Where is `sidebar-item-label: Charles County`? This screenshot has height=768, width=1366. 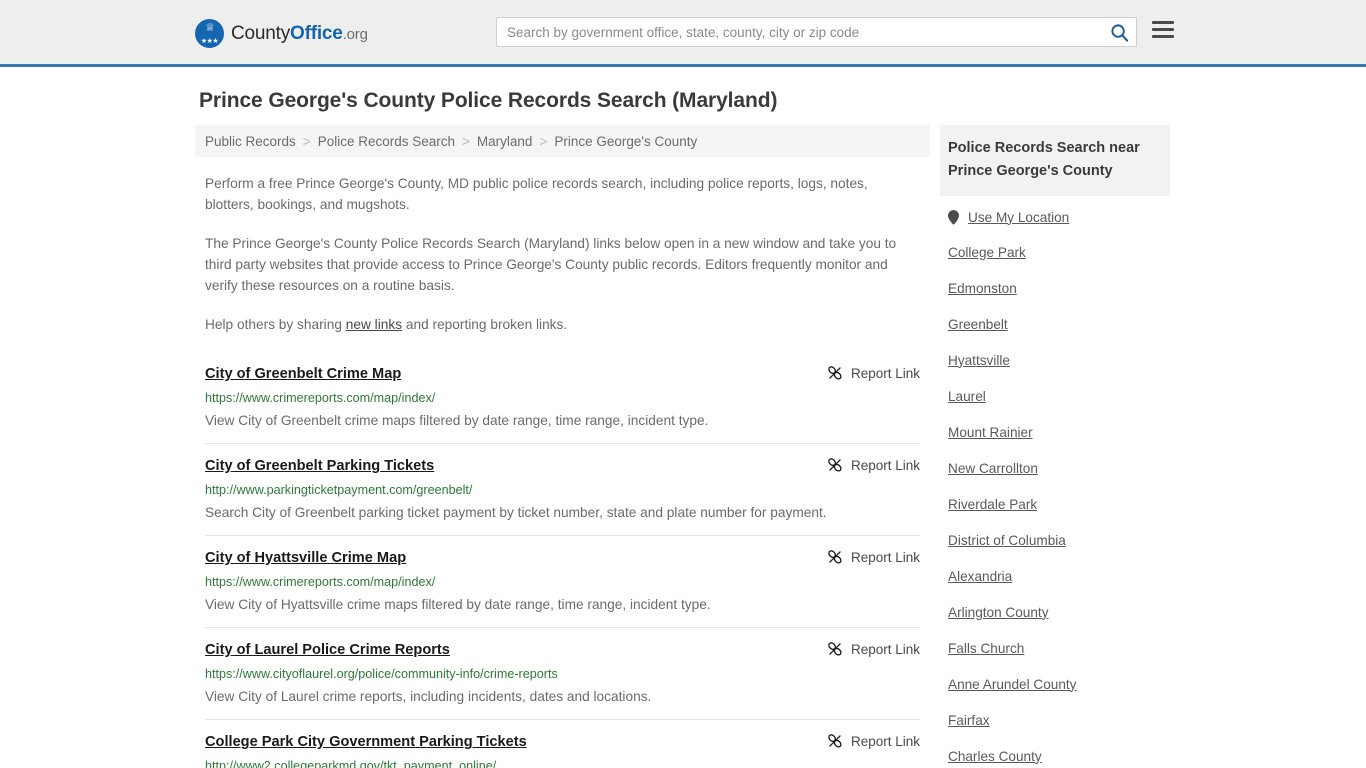
sidebar-item-label: Charles County is located at coordinates (995, 756).